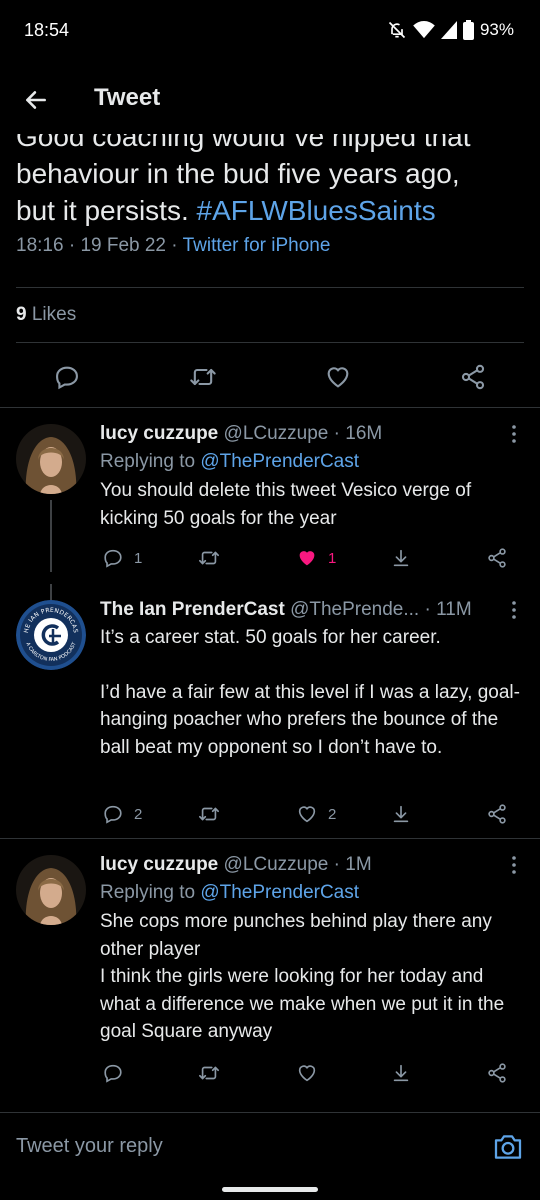  Describe the element at coordinates (173, 245) in the screenshot. I see `tweet-meta: 18:16 · 19 Feb 22 · Twitter for iPhone` at that location.